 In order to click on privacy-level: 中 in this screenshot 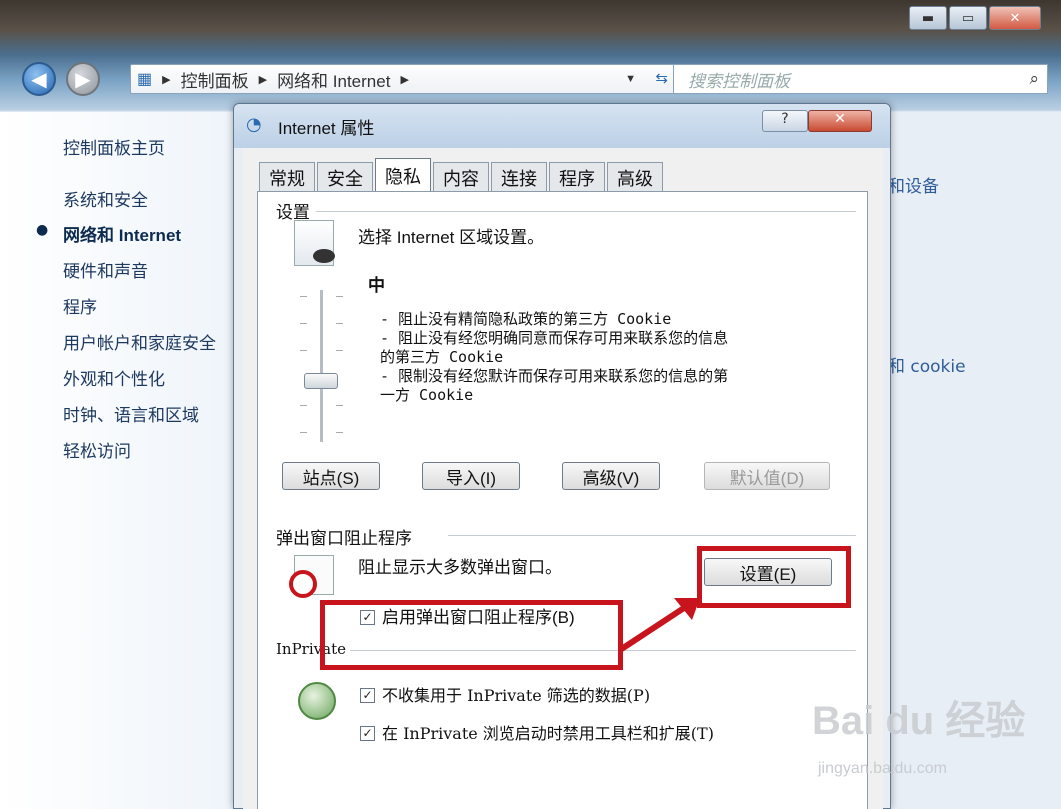, I will do `click(376, 286)`.